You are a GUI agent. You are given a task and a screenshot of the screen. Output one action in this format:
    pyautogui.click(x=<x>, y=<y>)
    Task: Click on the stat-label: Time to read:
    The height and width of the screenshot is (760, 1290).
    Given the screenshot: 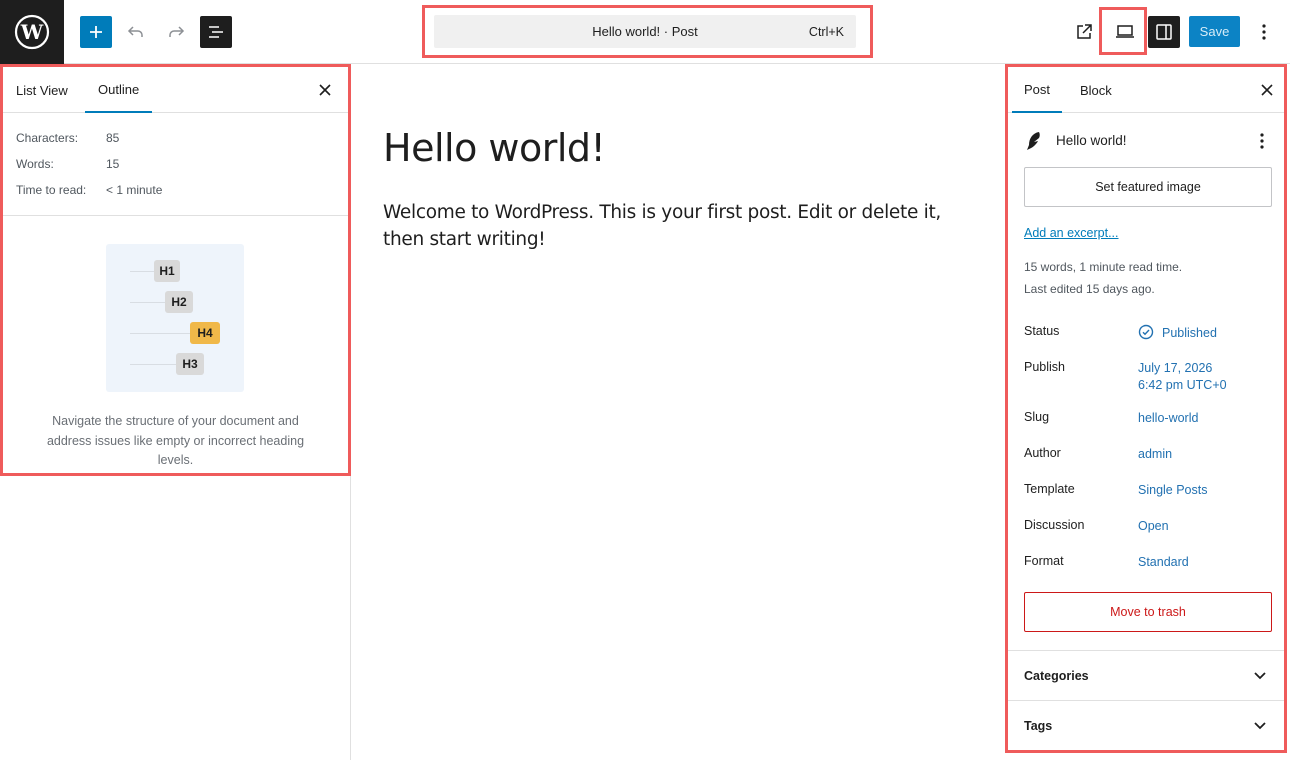 What is the action you would take?
    pyautogui.click(x=51, y=190)
    